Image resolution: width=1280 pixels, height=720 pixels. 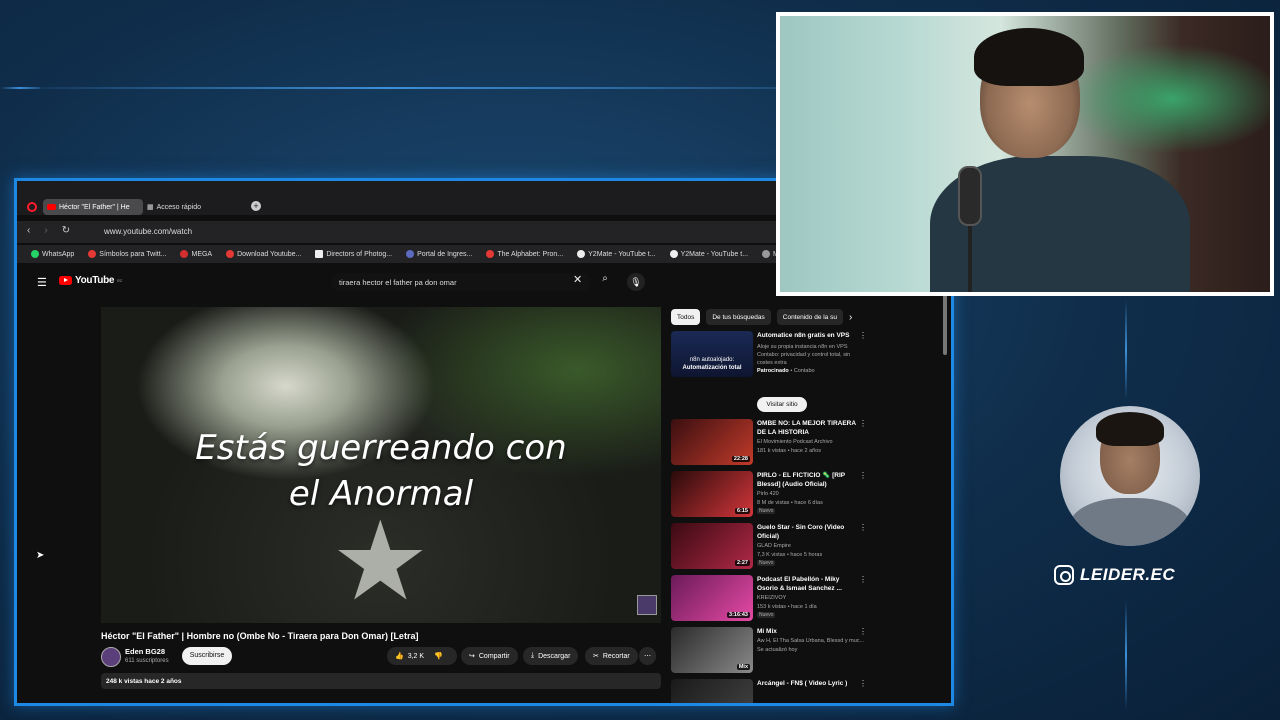 I want to click on video-thumbnail, so click(x=712, y=691).